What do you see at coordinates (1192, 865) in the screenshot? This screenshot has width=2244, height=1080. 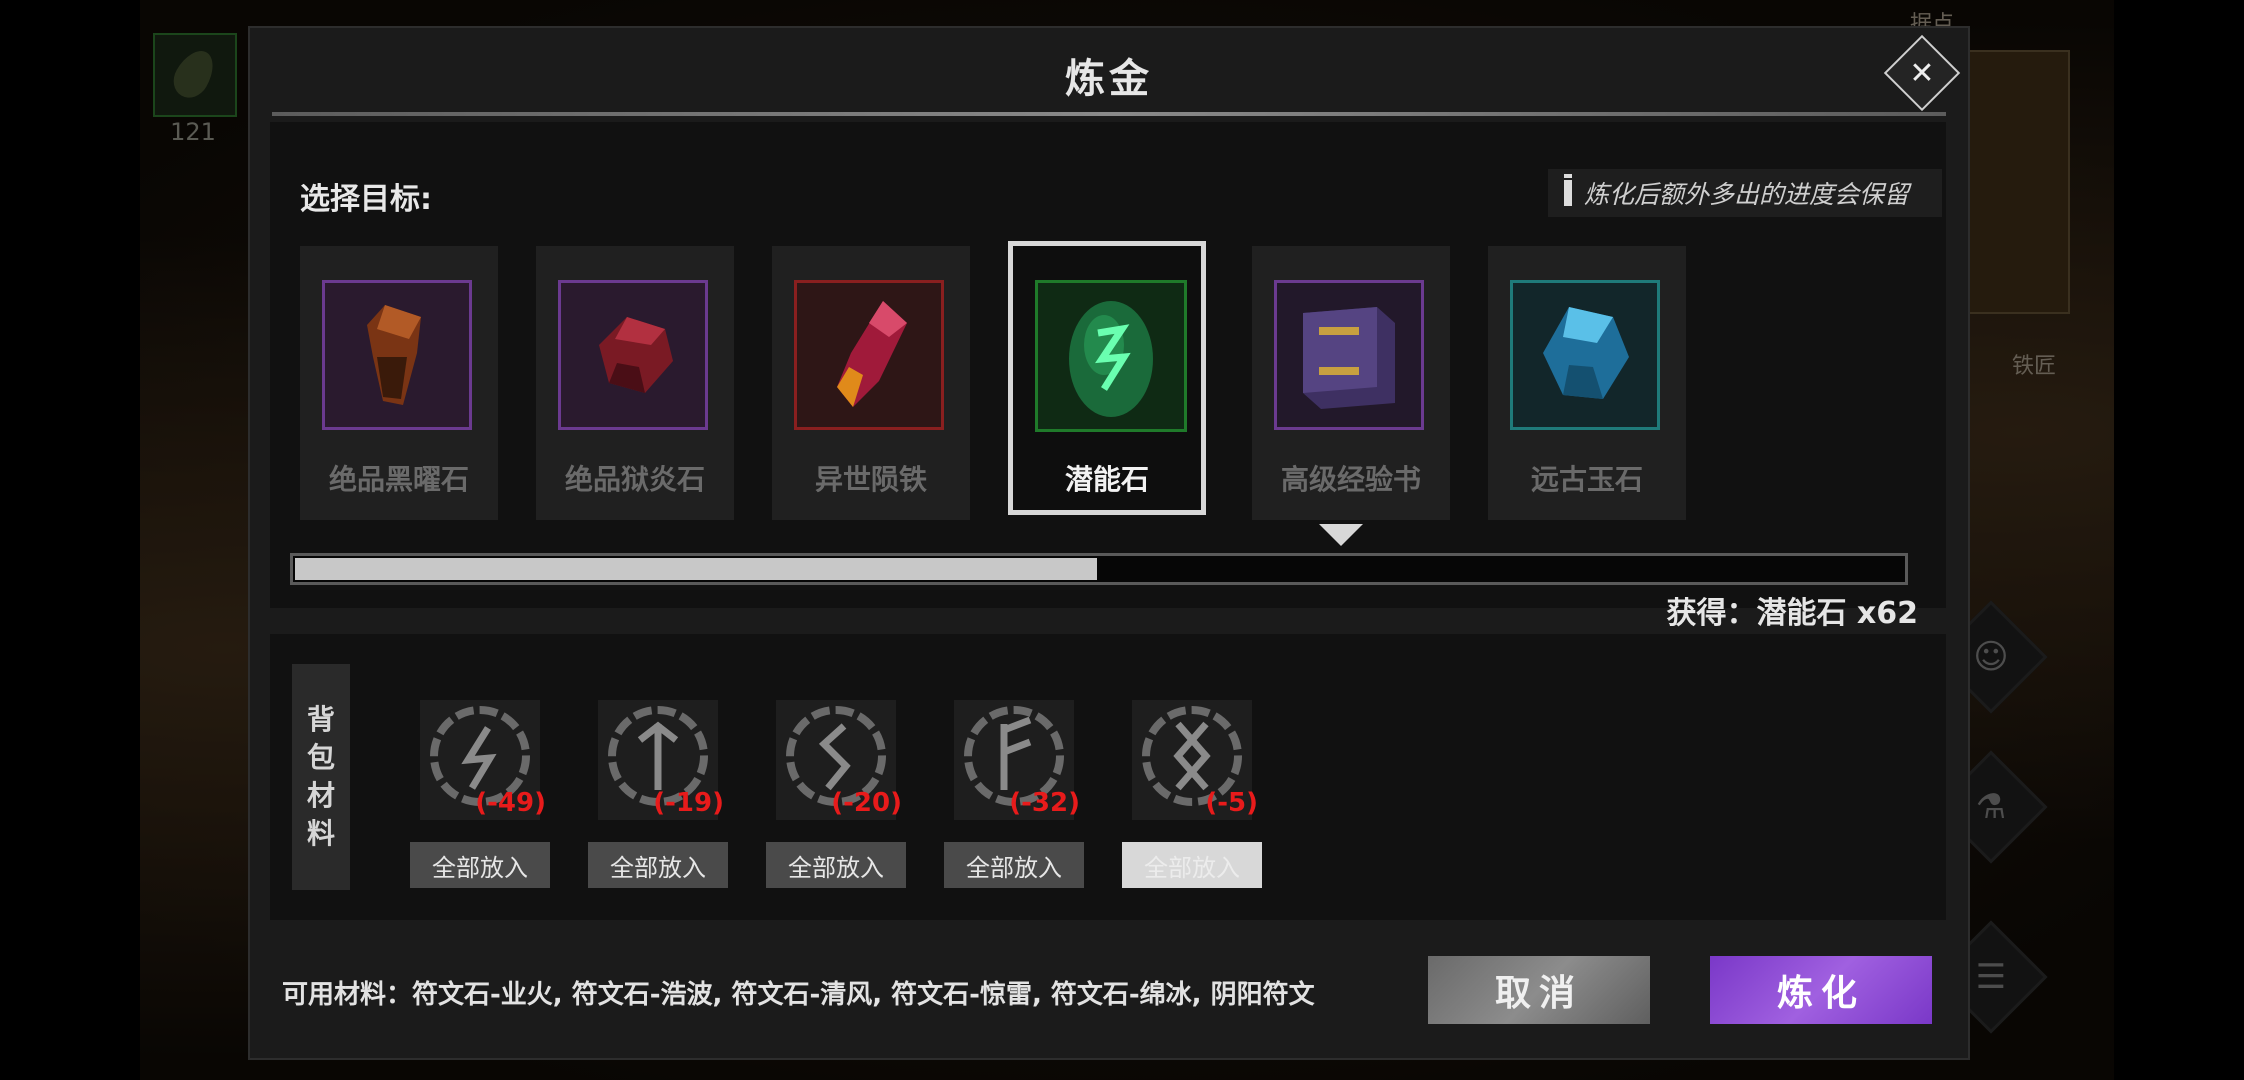 I see `put-all-button-disabled: 全部放入` at bounding box center [1192, 865].